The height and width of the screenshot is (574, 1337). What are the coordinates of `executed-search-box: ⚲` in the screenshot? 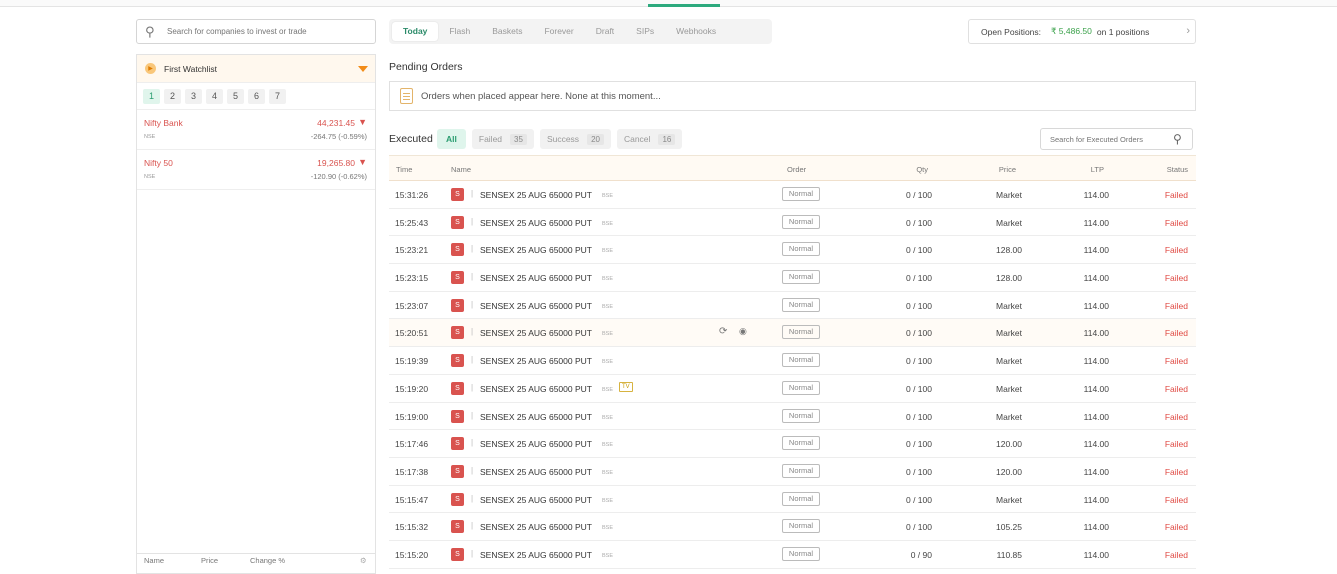 It's located at (1116, 139).